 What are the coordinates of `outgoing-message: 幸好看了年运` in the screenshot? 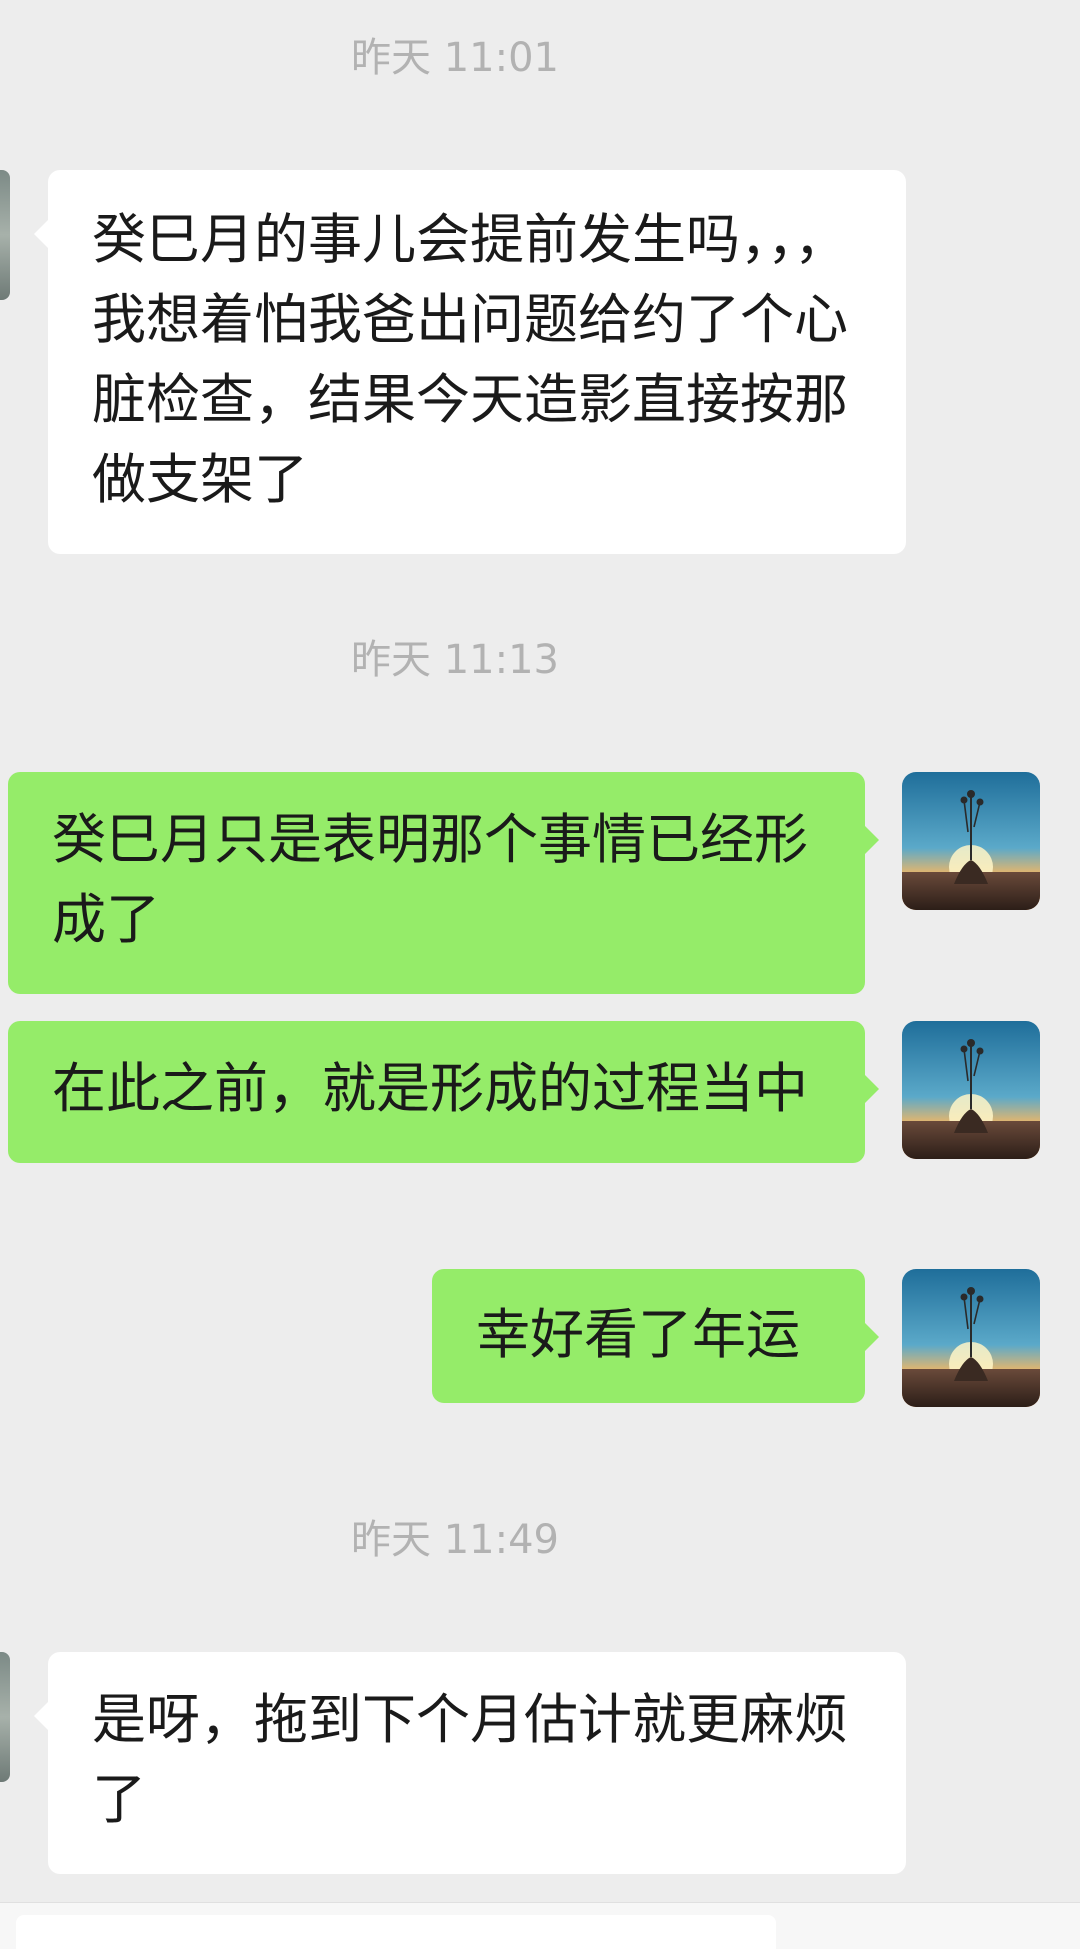 It's located at (655, 1336).